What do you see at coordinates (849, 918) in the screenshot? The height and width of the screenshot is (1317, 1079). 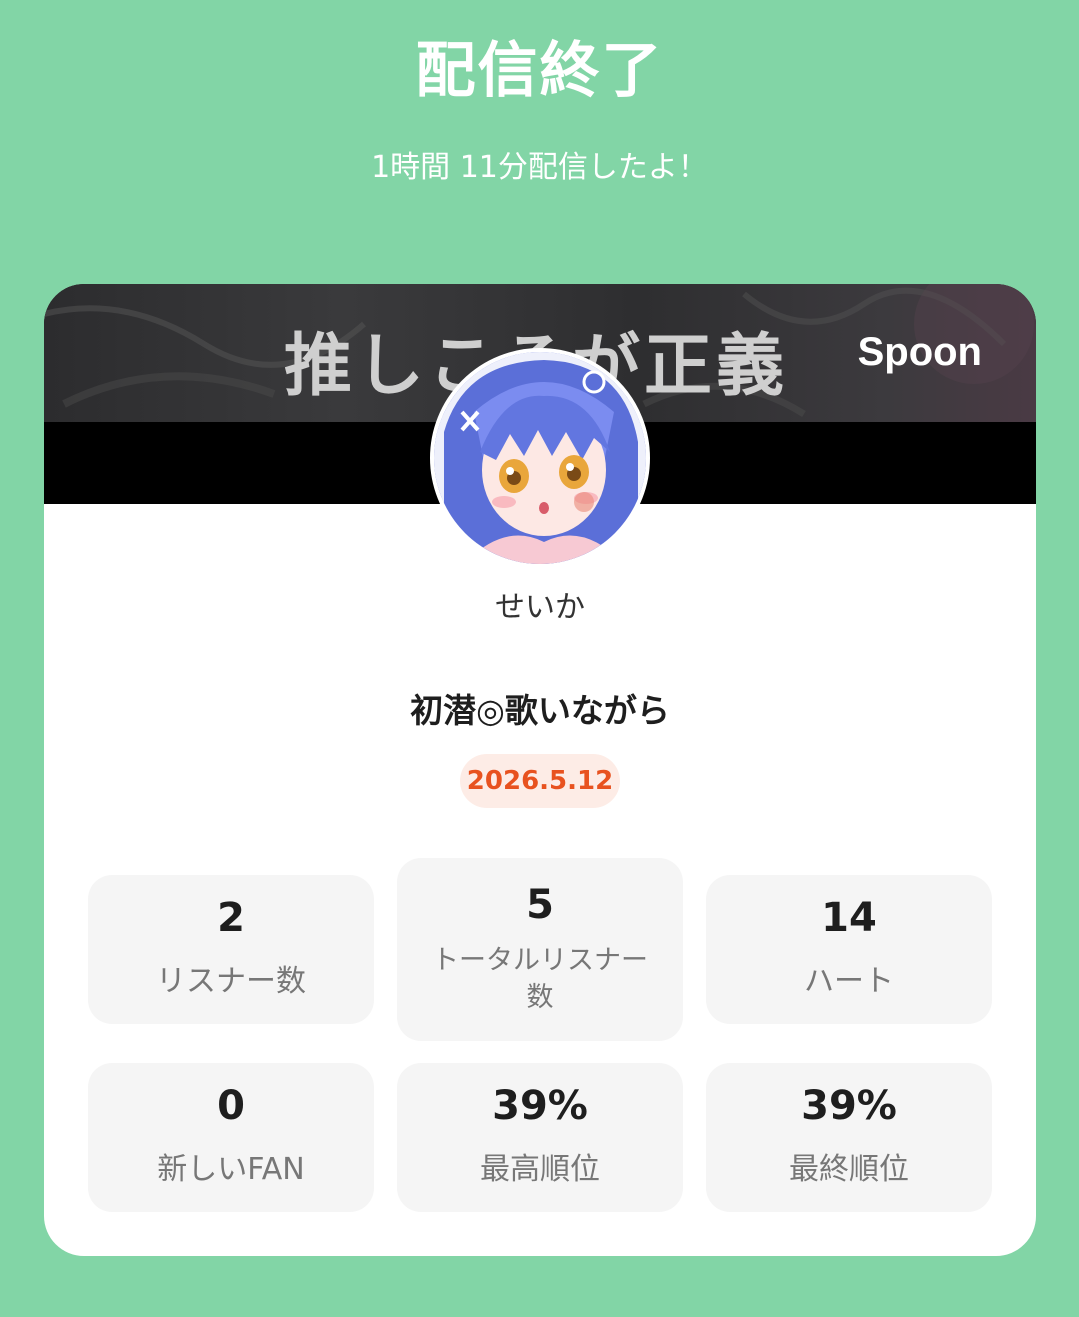 I see `stat-value: 14` at bounding box center [849, 918].